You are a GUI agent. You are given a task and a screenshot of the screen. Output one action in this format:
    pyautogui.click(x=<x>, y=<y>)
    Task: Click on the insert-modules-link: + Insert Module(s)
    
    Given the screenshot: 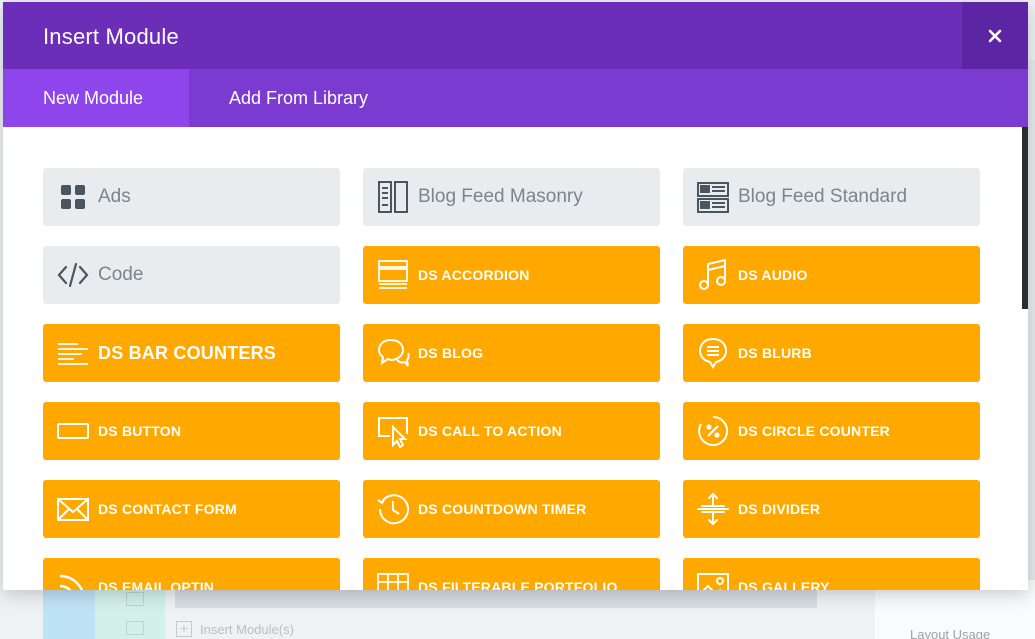 What is the action you would take?
    pyautogui.click(x=235, y=629)
    